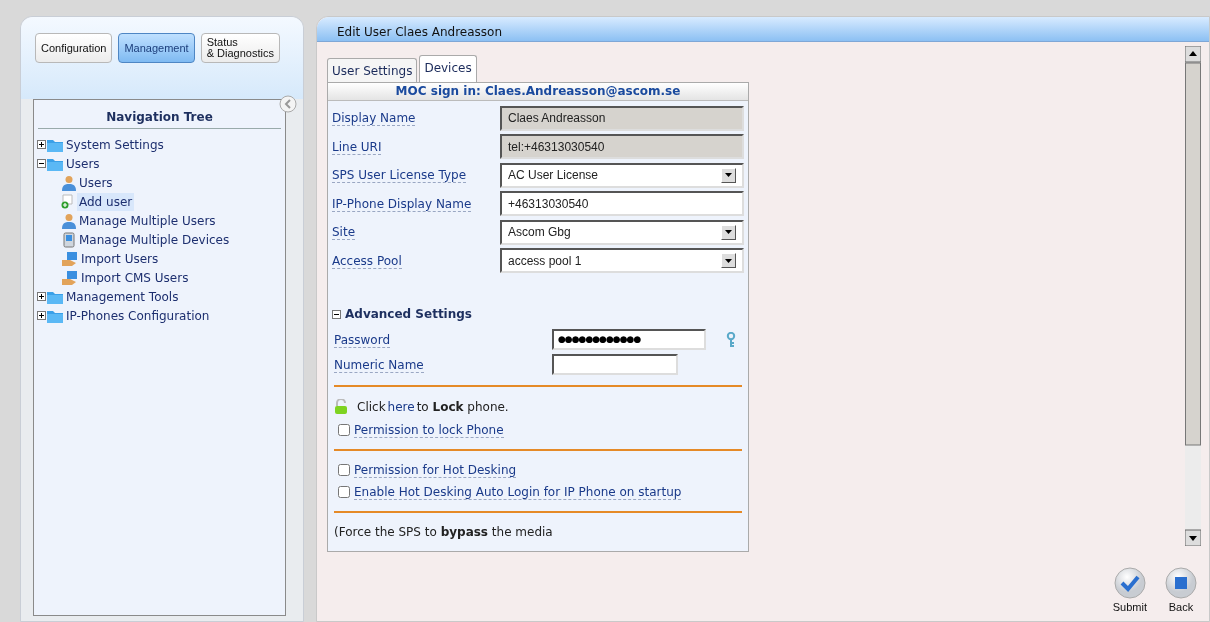  What do you see at coordinates (1129, 582) in the screenshot?
I see `check-icon` at bounding box center [1129, 582].